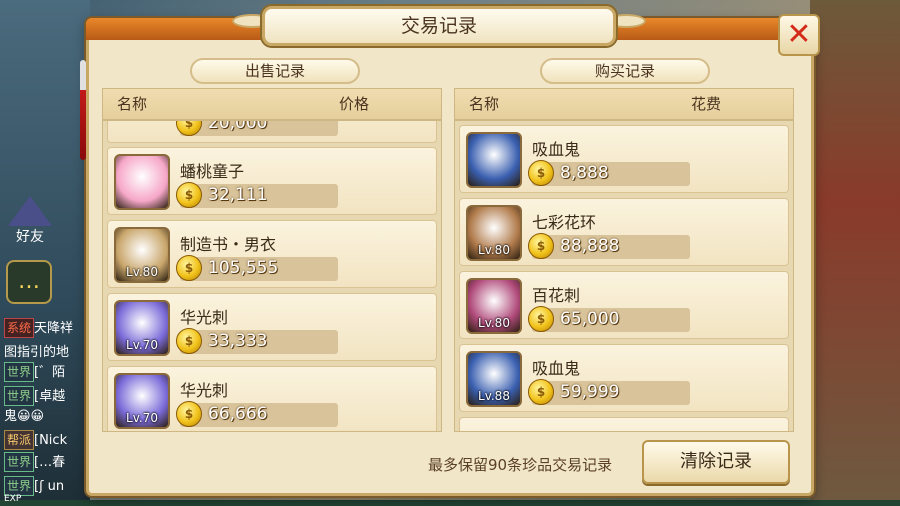  I want to click on price-value: 33,333, so click(238, 341).